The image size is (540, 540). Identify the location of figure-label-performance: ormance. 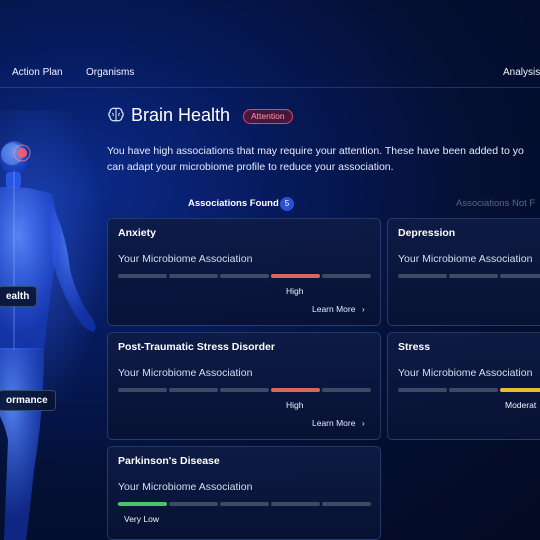
(28, 400).